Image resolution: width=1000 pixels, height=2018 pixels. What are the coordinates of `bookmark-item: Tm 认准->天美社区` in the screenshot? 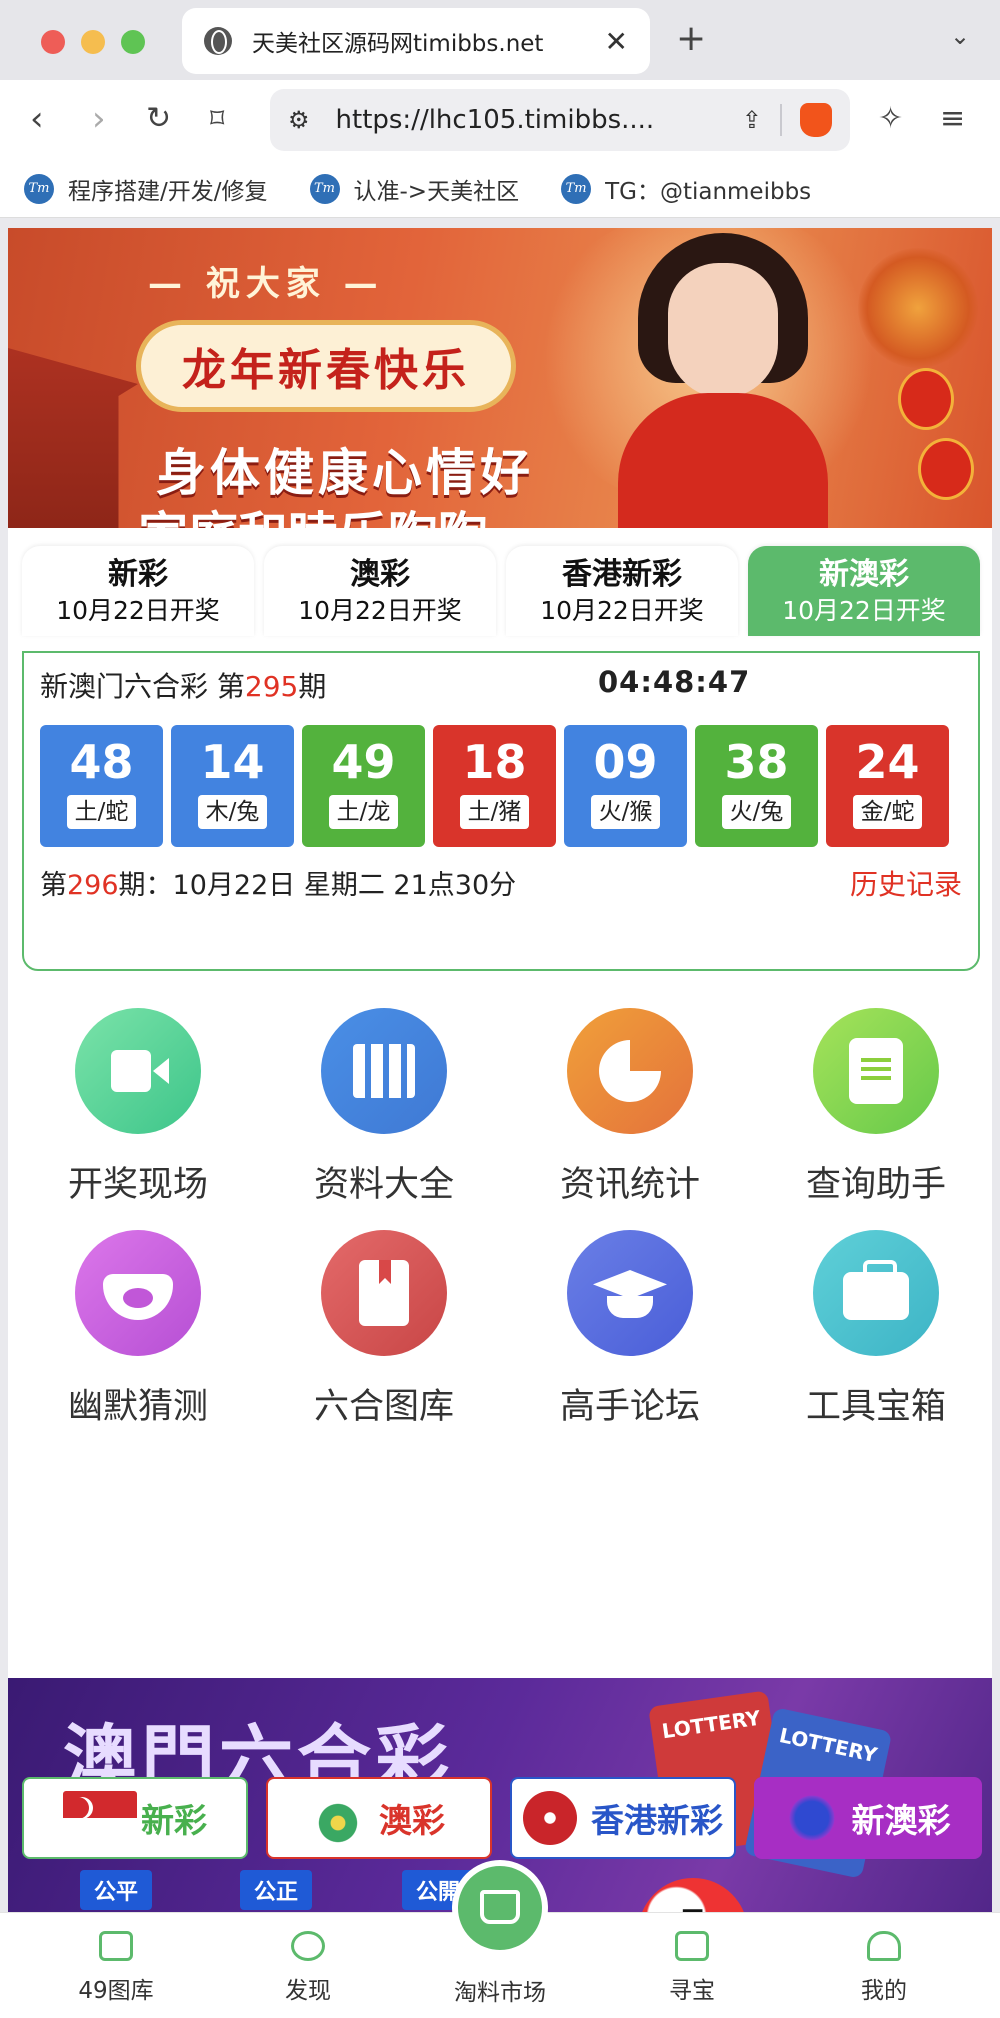 It's located at (414, 189).